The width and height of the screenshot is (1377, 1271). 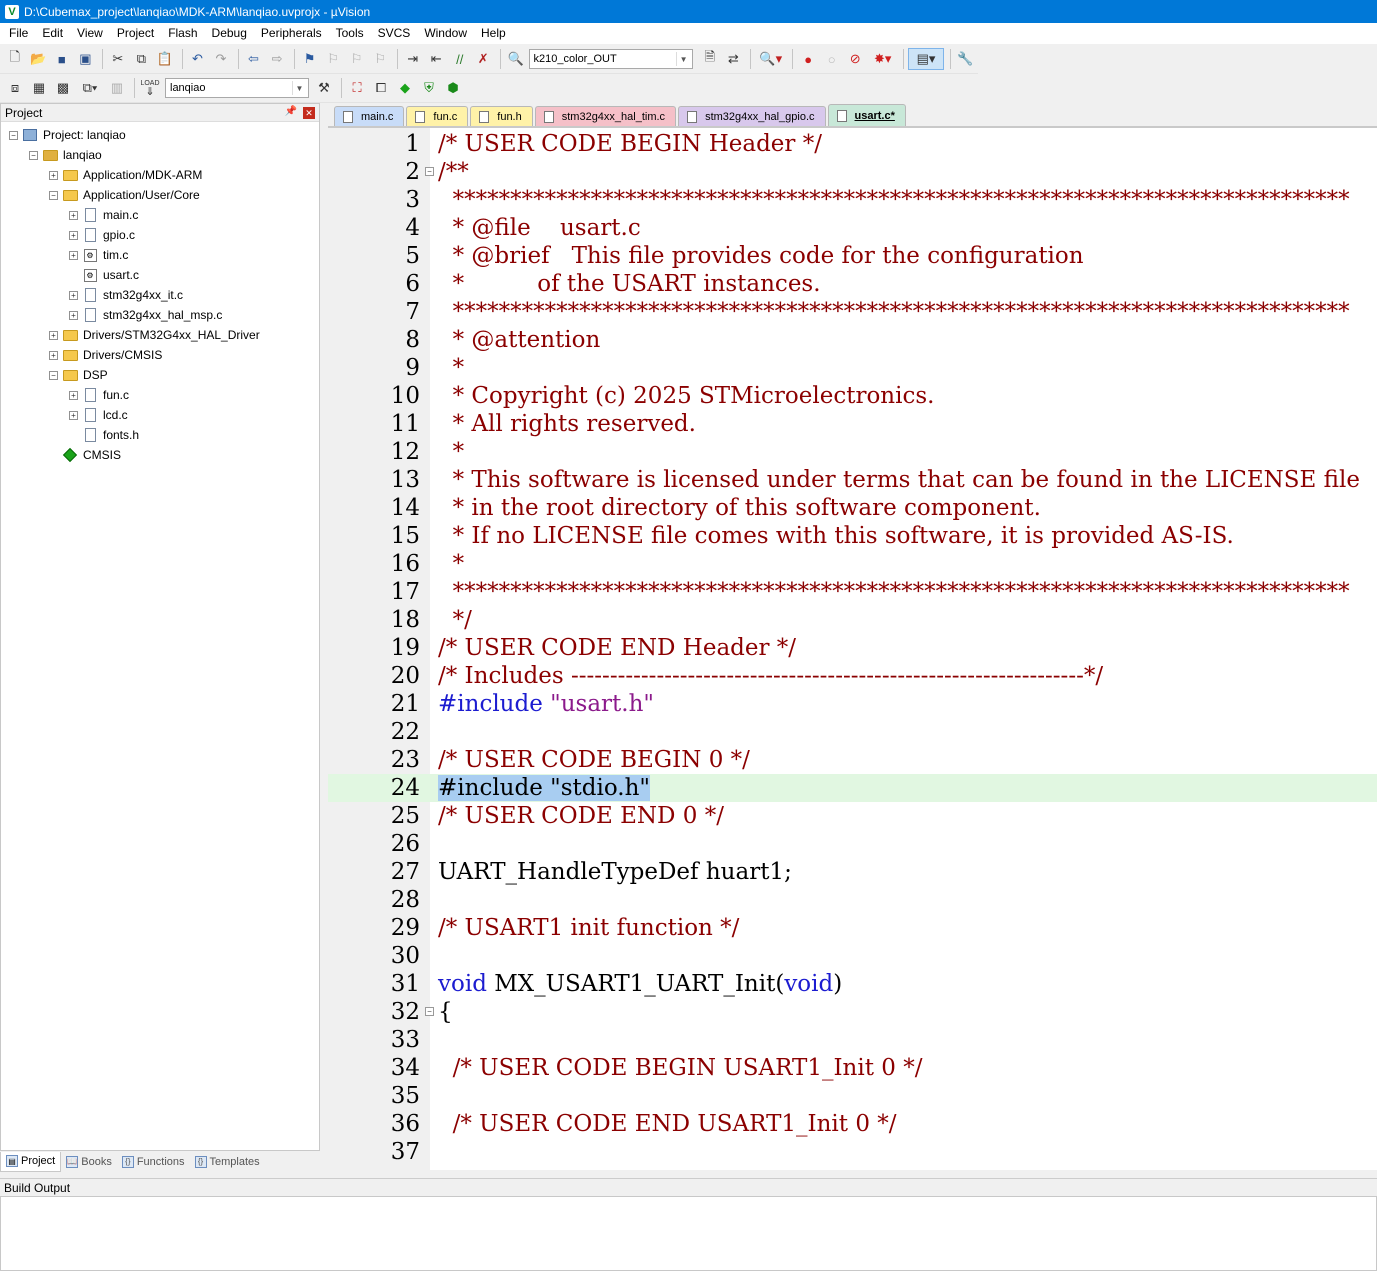 What do you see at coordinates (299, 88) in the screenshot?
I see `chevron-down-icon: ▼` at bounding box center [299, 88].